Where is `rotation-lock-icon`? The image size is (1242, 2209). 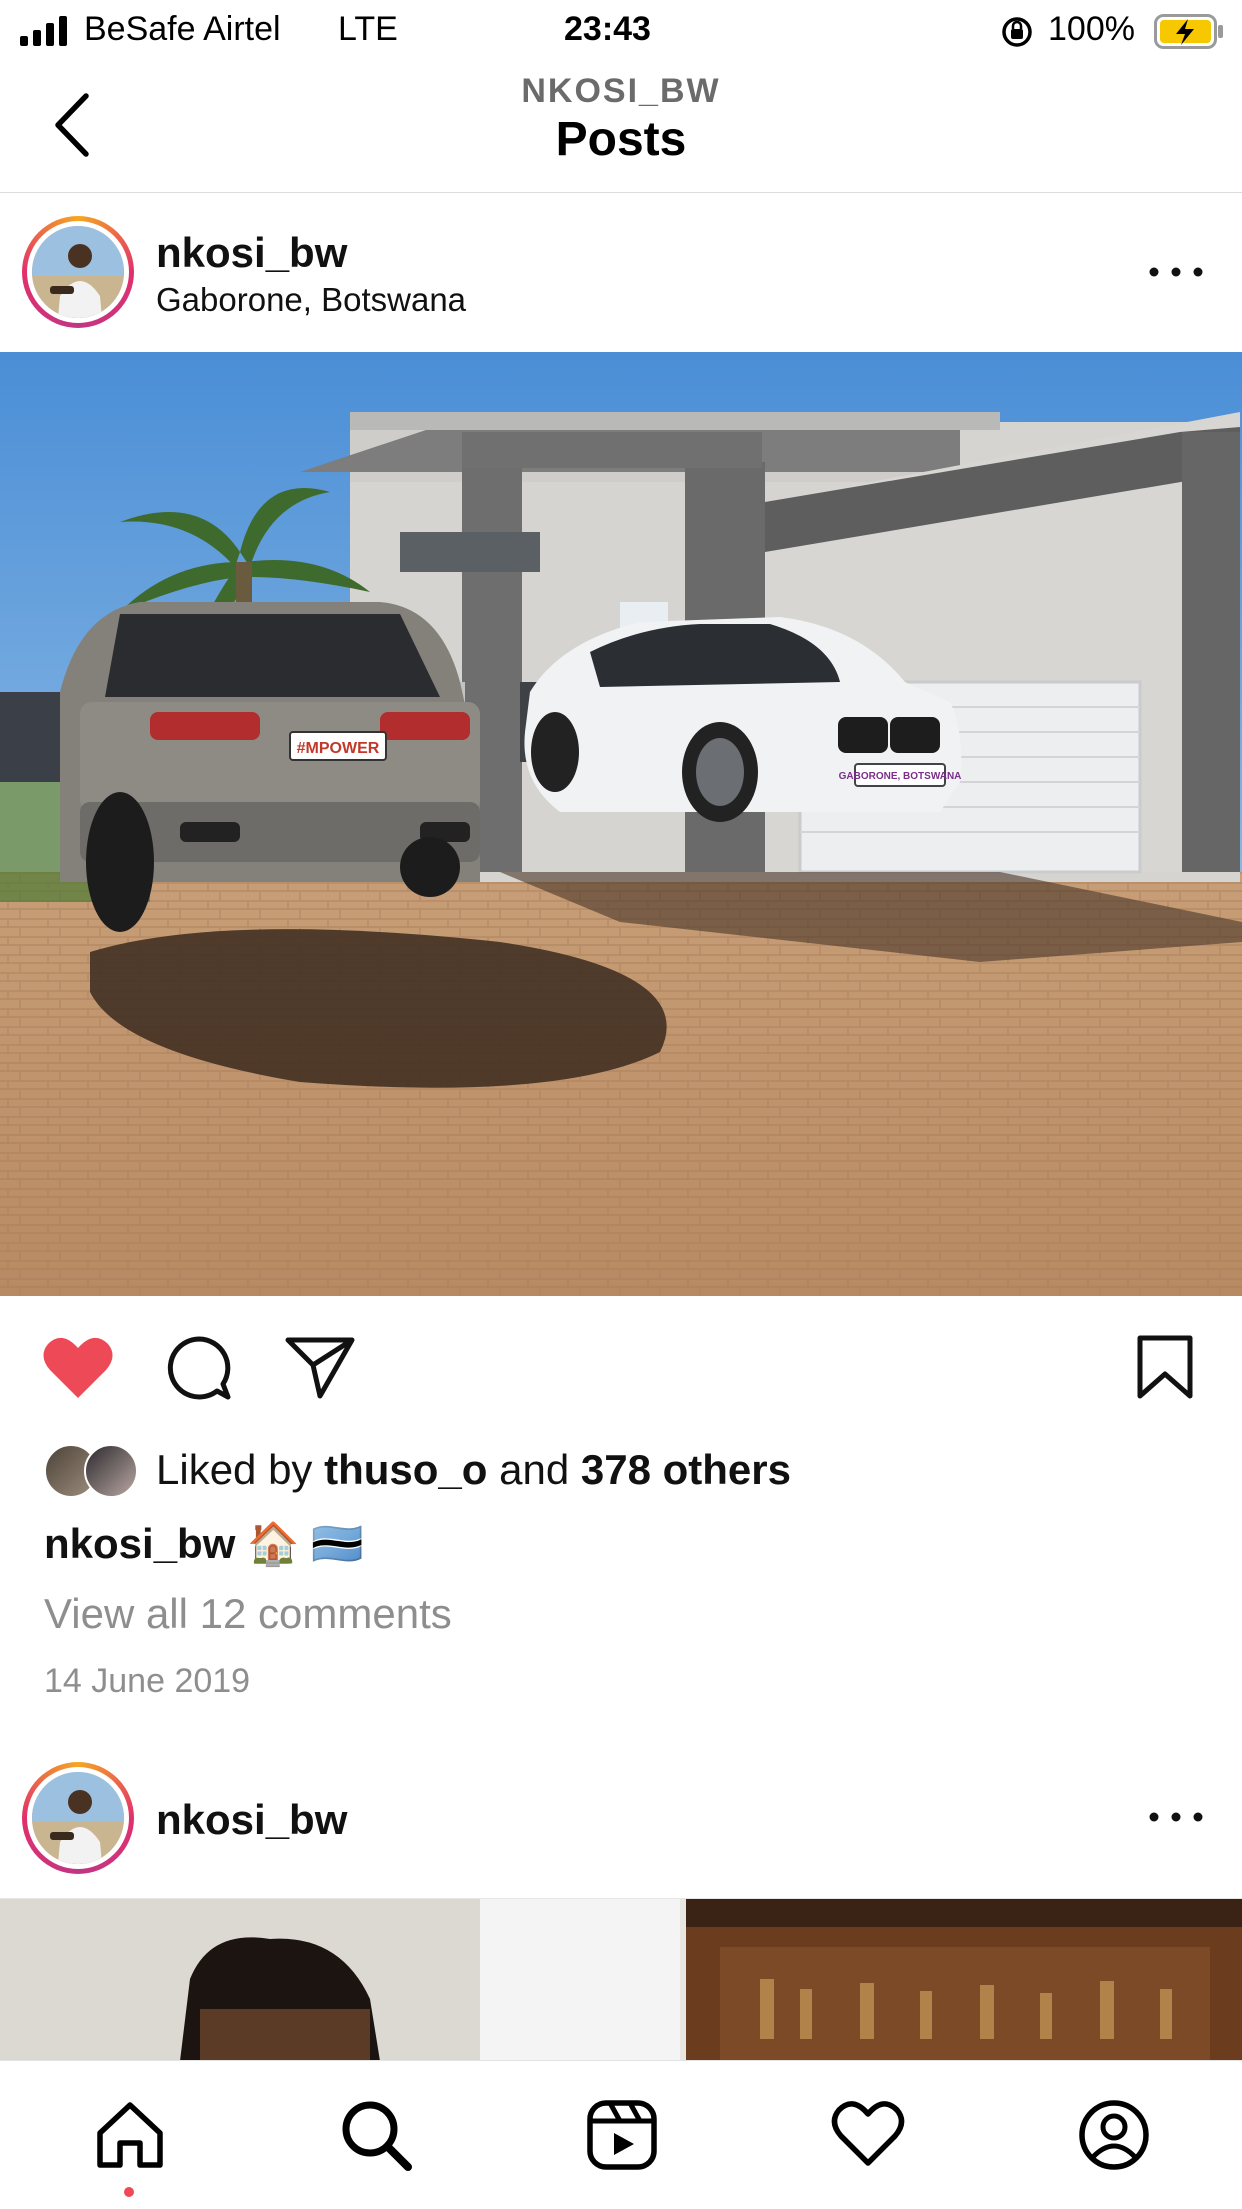
rotation-lock-icon is located at coordinates (1017, 32).